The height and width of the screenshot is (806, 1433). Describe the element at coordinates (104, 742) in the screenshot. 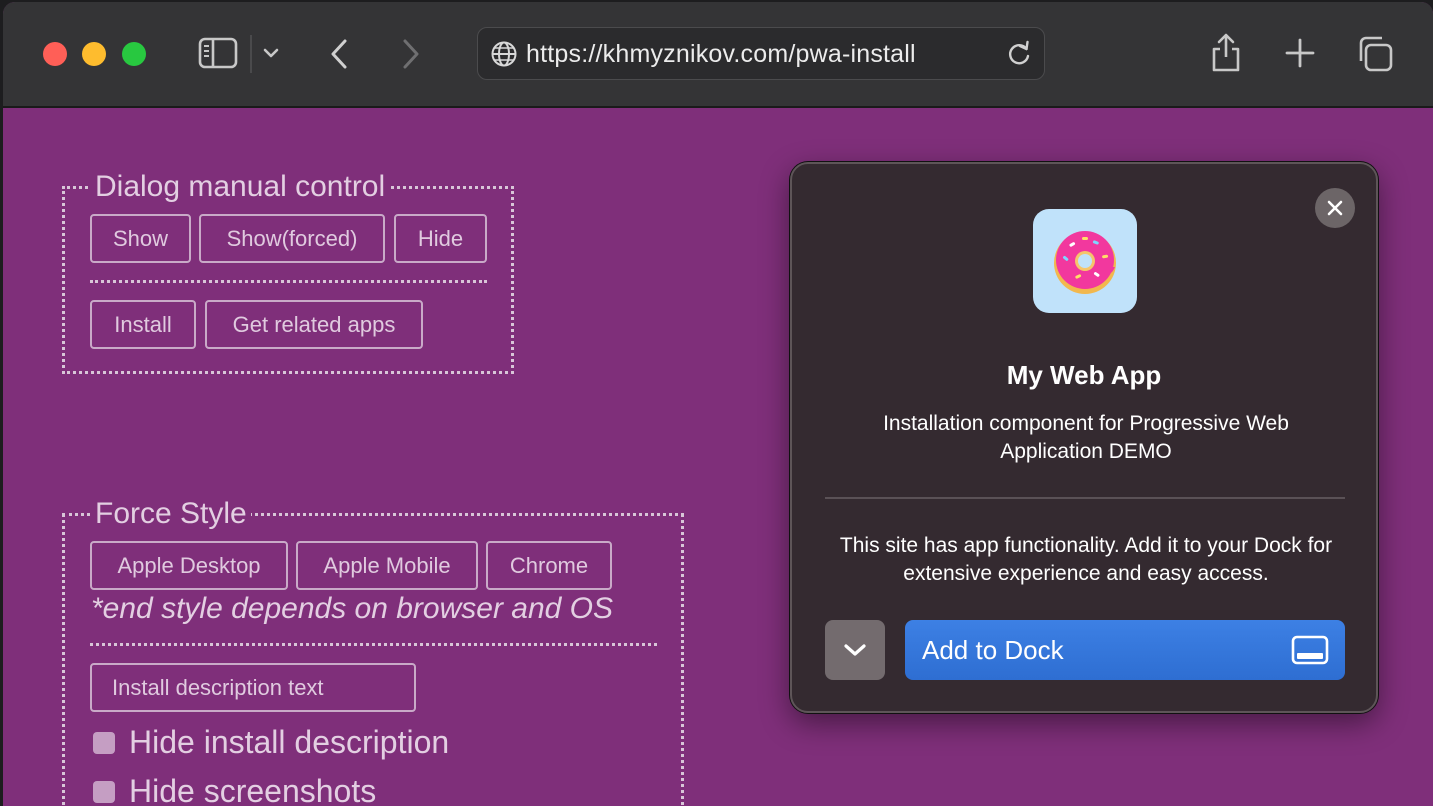

I see `hide-install-description-checkbox` at that location.